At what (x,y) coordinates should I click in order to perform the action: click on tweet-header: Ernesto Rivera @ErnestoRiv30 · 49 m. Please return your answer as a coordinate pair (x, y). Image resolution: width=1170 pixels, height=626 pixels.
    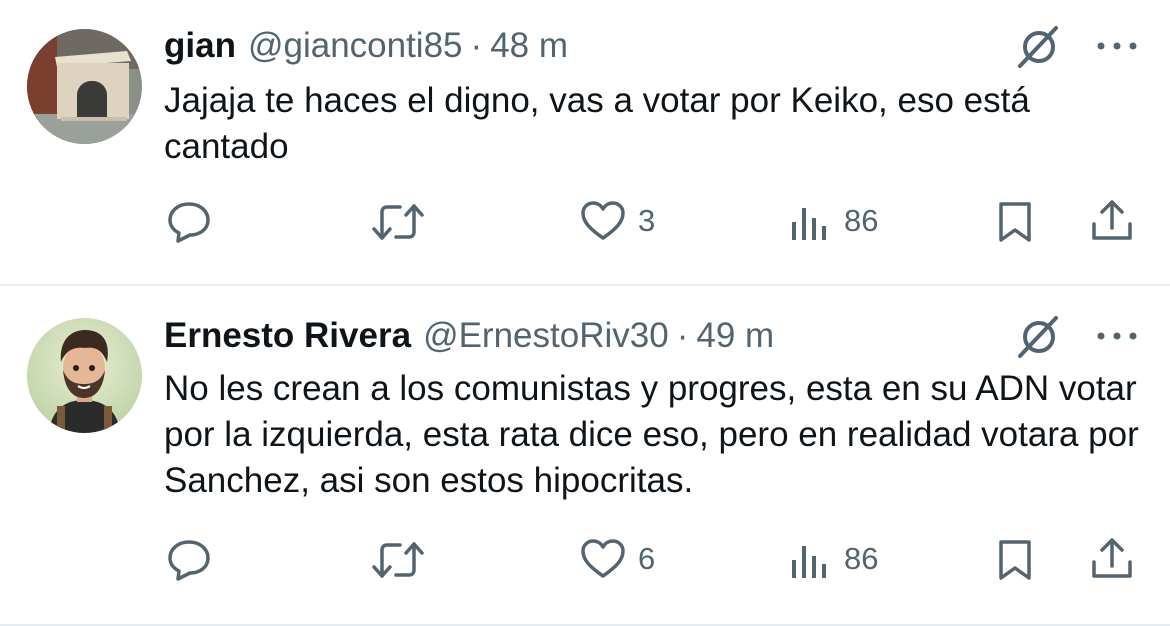
    Looking at the image, I should click on (469, 336).